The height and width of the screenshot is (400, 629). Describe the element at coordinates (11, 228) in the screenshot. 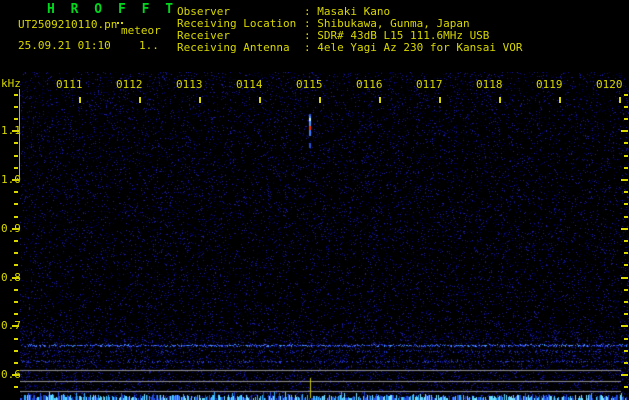

I see `freq-label: 0.9` at that location.